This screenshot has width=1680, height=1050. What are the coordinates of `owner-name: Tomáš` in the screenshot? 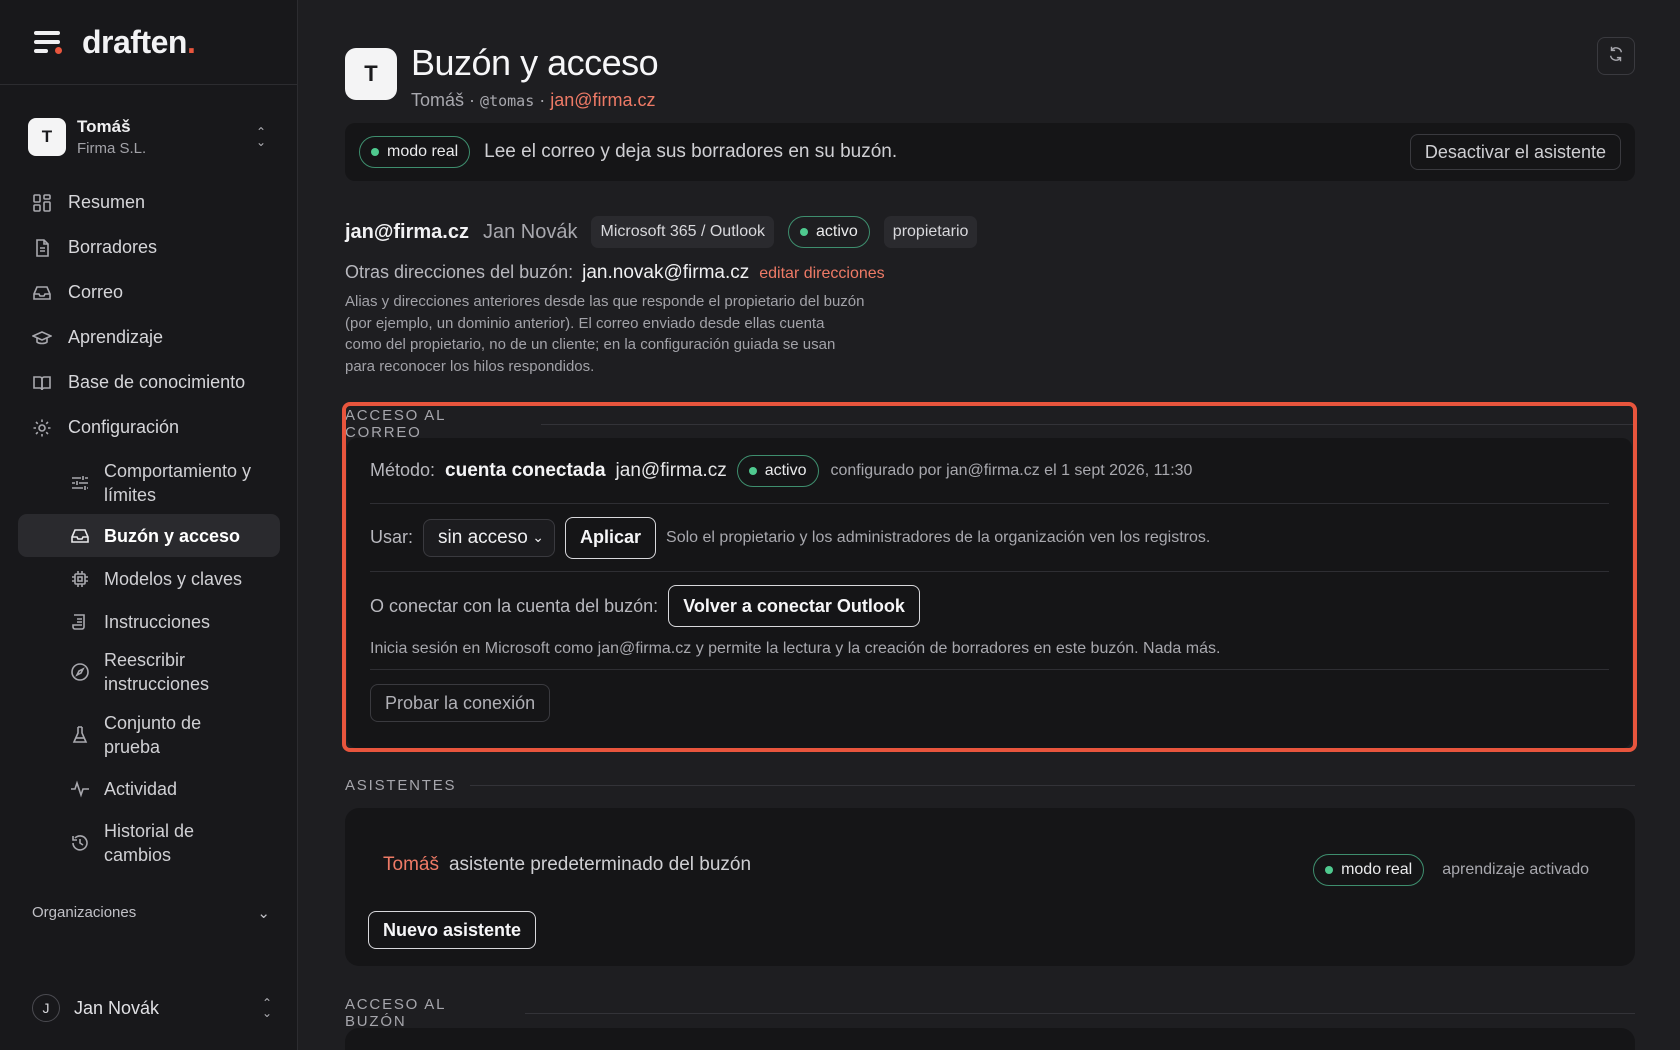 It's located at (438, 100).